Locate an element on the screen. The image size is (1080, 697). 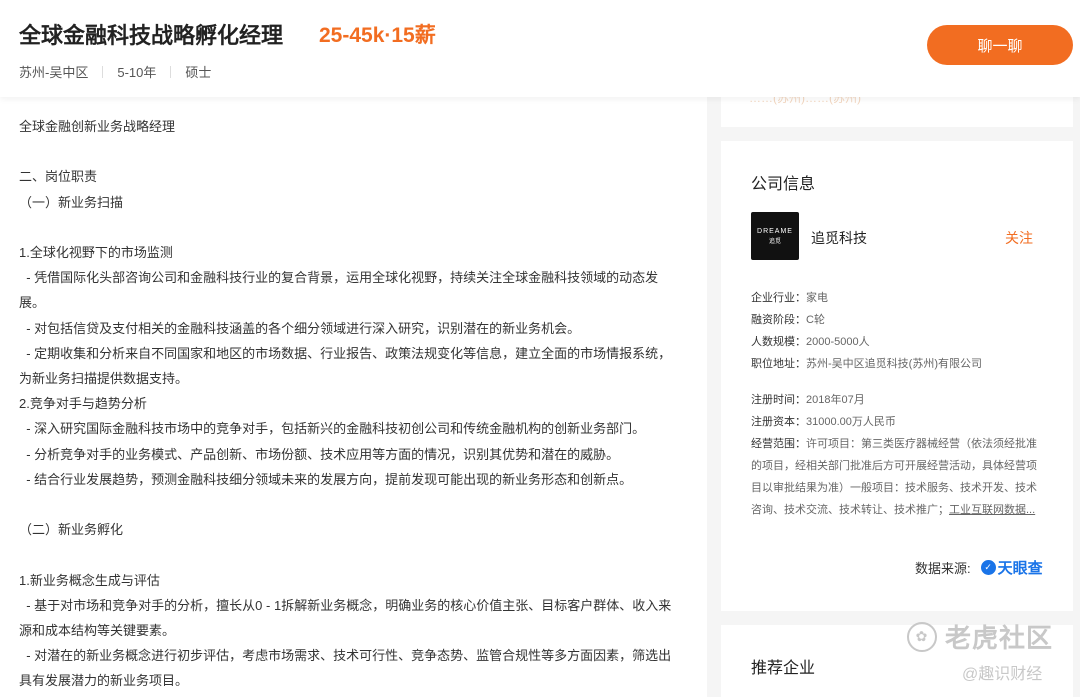
source-label: 数据来源: is located at coordinates (943, 568).